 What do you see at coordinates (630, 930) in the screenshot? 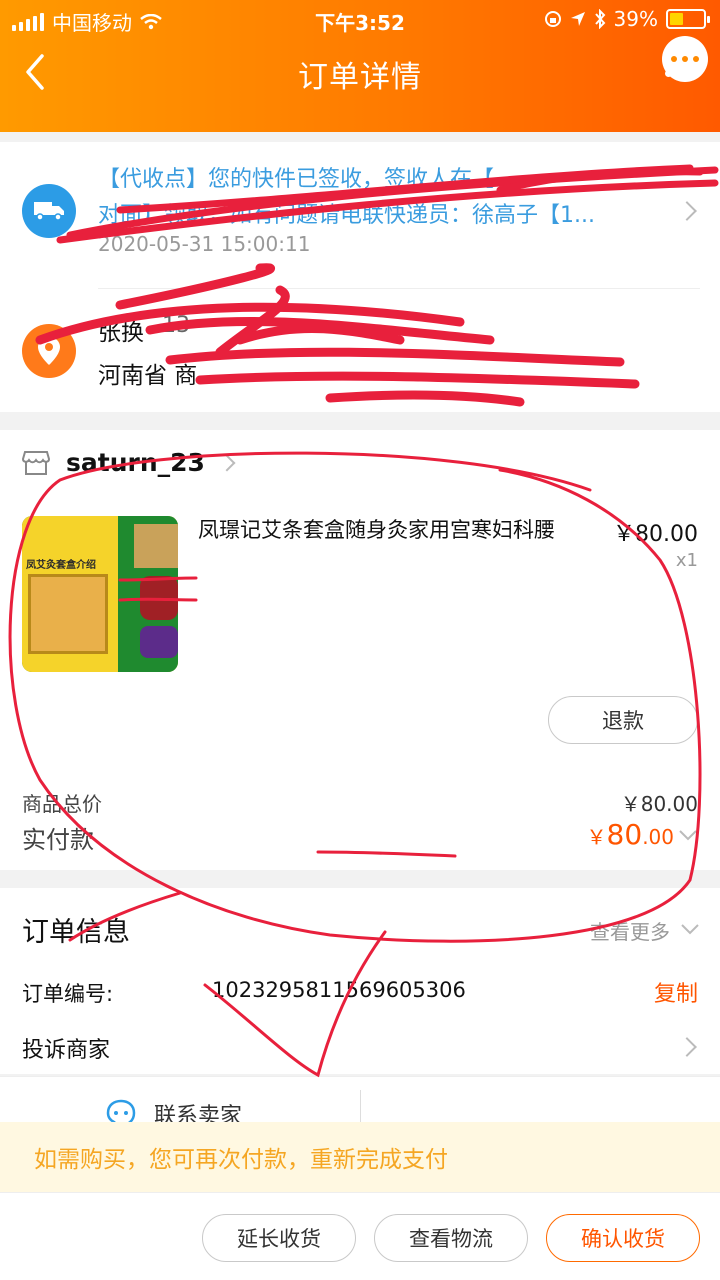
I see `see-more-link: 查看更多` at bounding box center [630, 930].